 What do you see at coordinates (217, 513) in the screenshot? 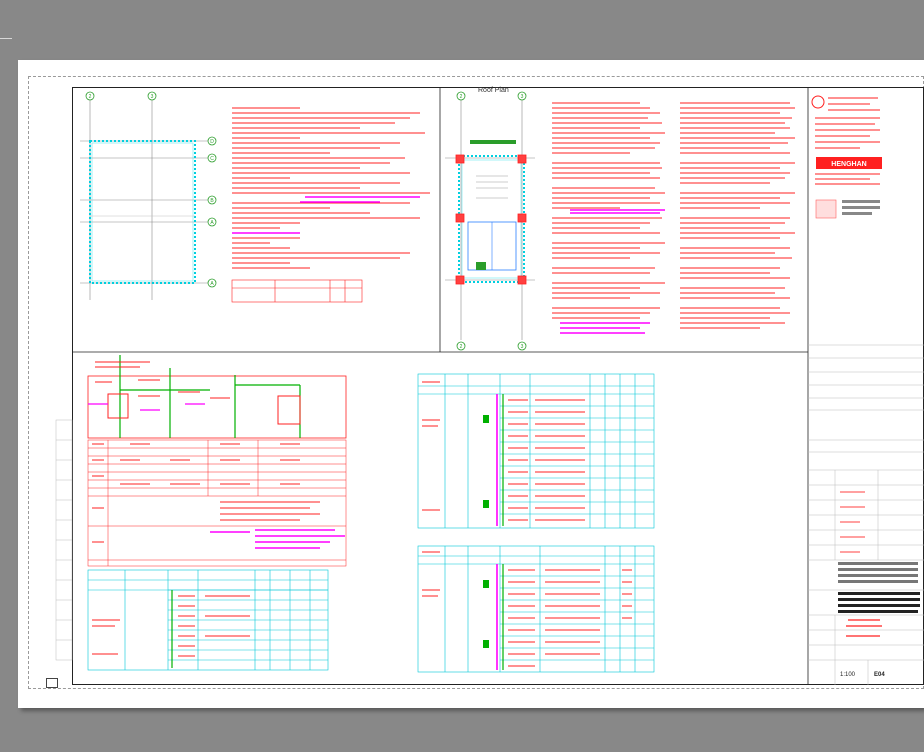
I see `distribution-diagram-panel` at bounding box center [217, 513].